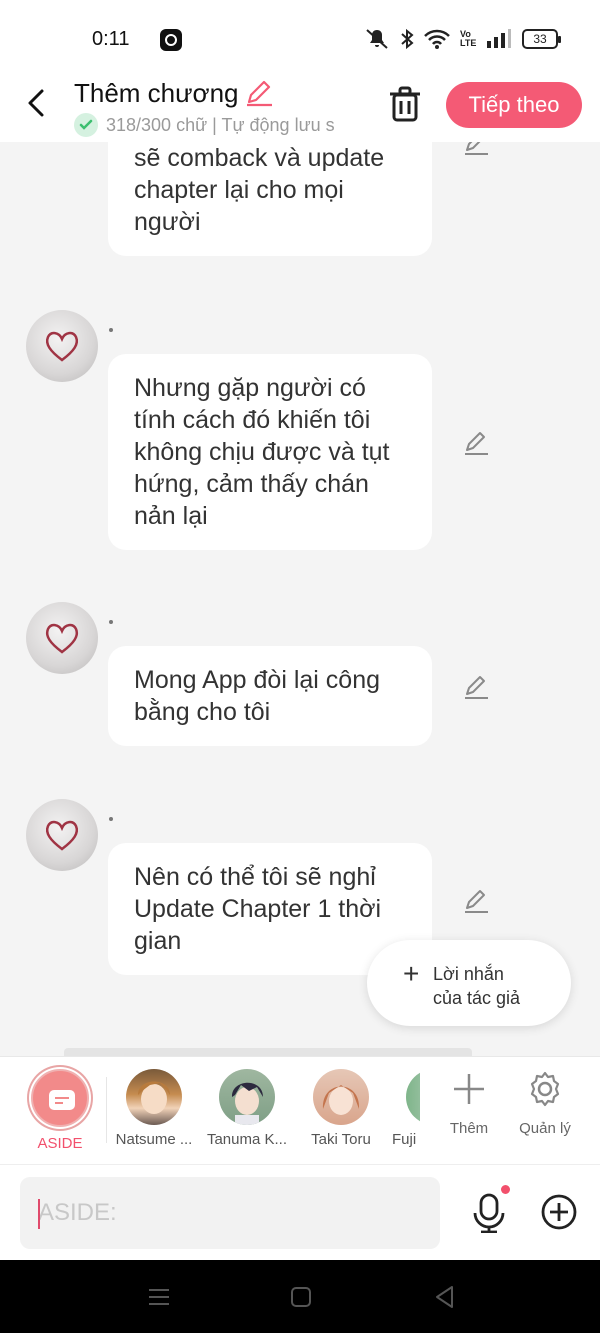 The width and height of the screenshot is (600, 1333). Describe the element at coordinates (259, 93) in the screenshot. I see `edit-title-icon` at that location.